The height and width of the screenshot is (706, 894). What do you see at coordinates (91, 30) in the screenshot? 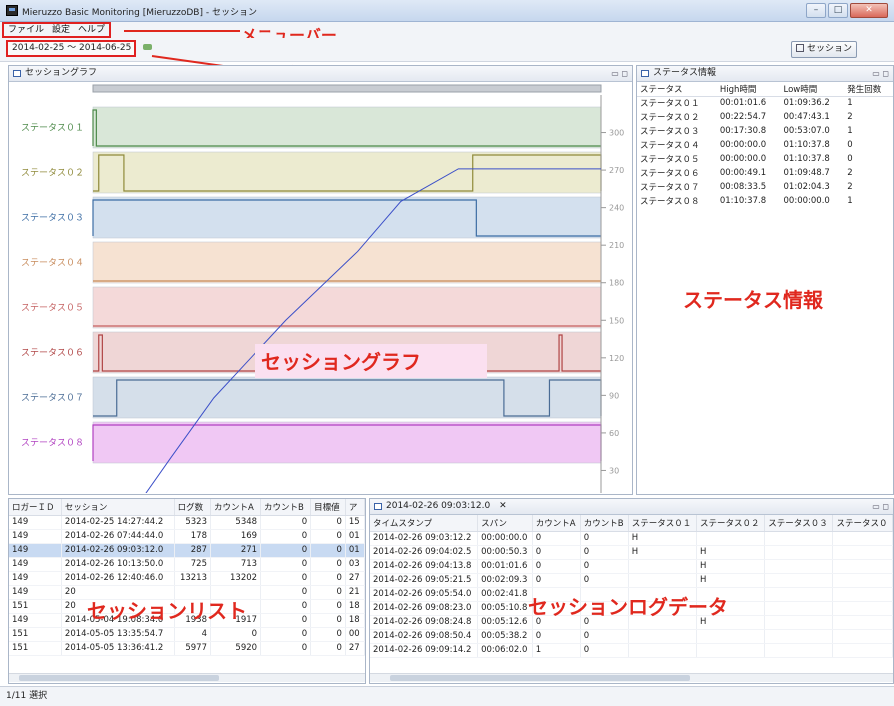
I see `menu-help: ヘルプ` at bounding box center [91, 30].